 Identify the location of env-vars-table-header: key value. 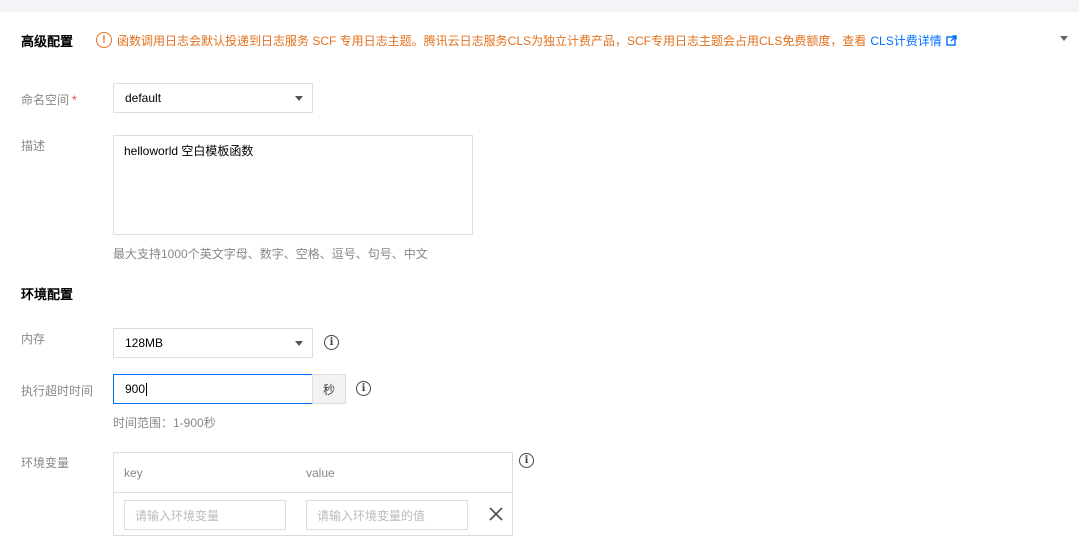
(313, 473).